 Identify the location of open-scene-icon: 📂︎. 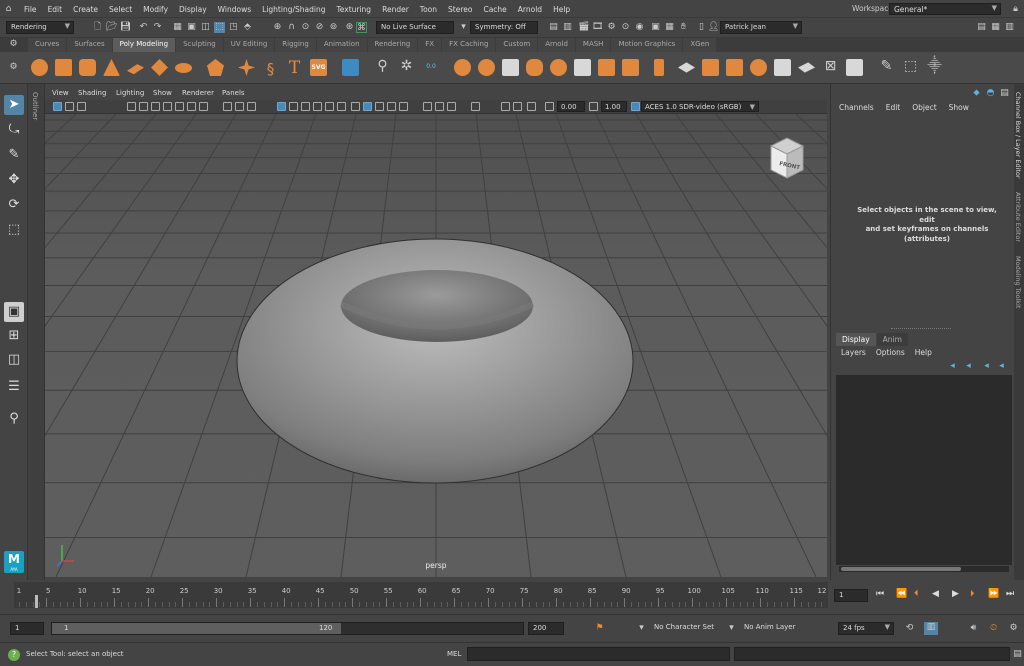
(111, 27).